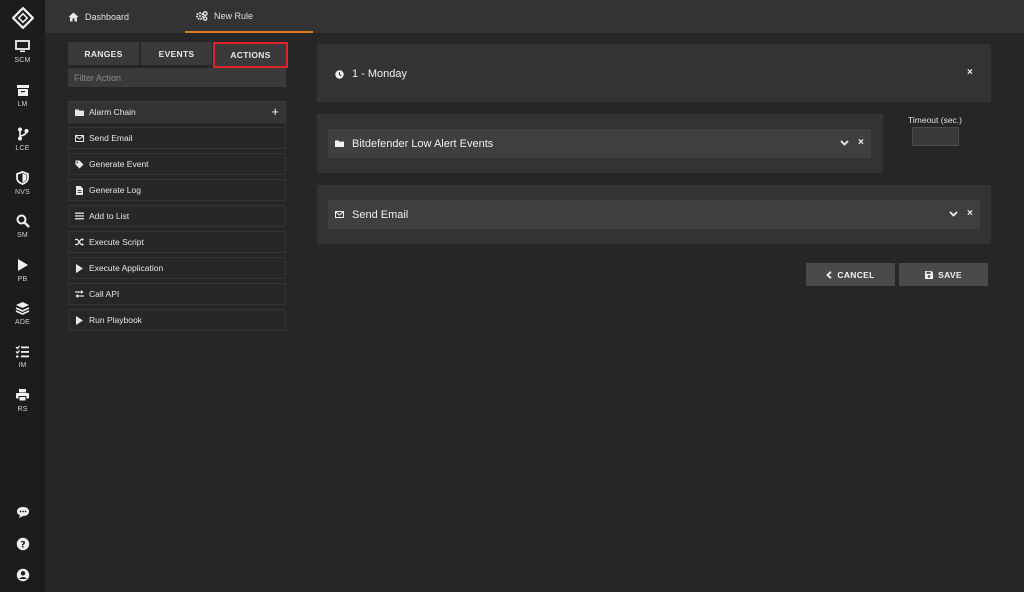 The width and height of the screenshot is (1024, 592). What do you see at coordinates (22, 46) in the screenshot?
I see `monitor-icon` at bounding box center [22, 46].